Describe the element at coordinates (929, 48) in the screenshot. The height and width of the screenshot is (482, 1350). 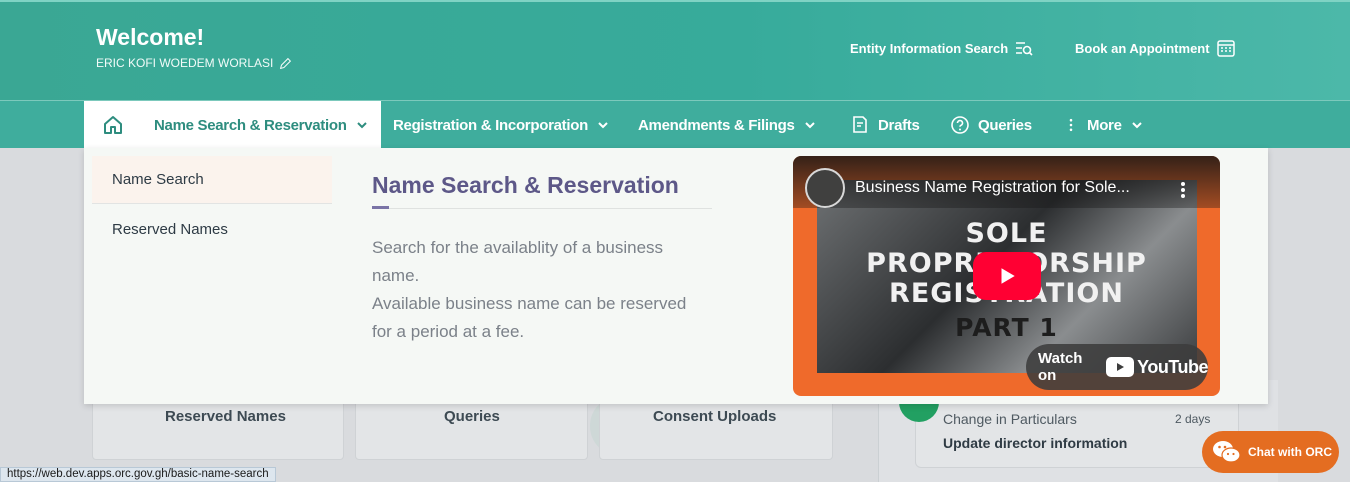
I see `entity-search-label: Entity Information Search` at that location.